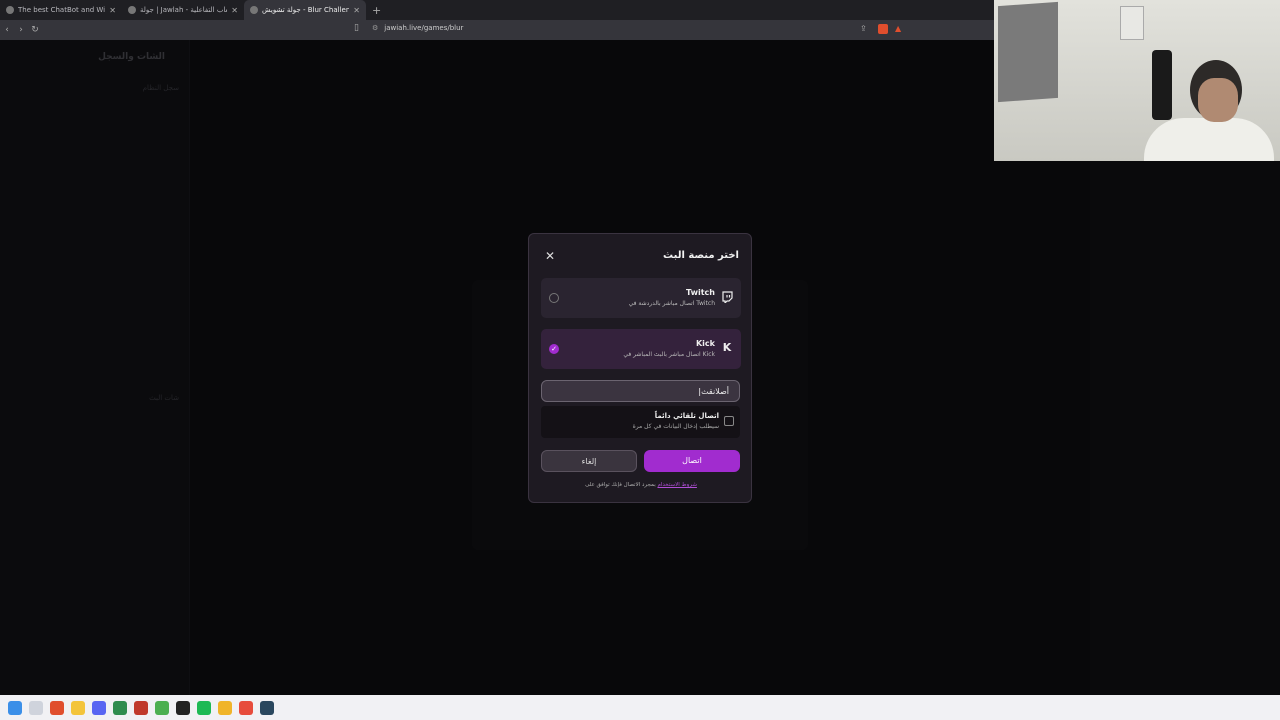  Describe the element at coordinates (900, 29) in the screenshot. I see `brave-rewards-icon: ▲` at that location.